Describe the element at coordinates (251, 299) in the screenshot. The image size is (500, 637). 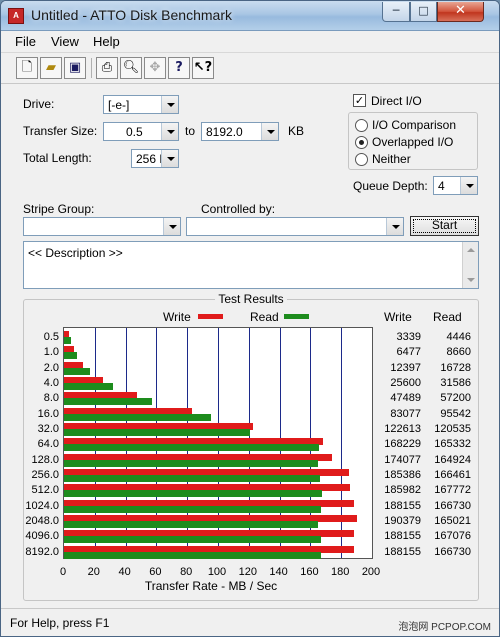
I see `test-results-title: Test Results` at that location.